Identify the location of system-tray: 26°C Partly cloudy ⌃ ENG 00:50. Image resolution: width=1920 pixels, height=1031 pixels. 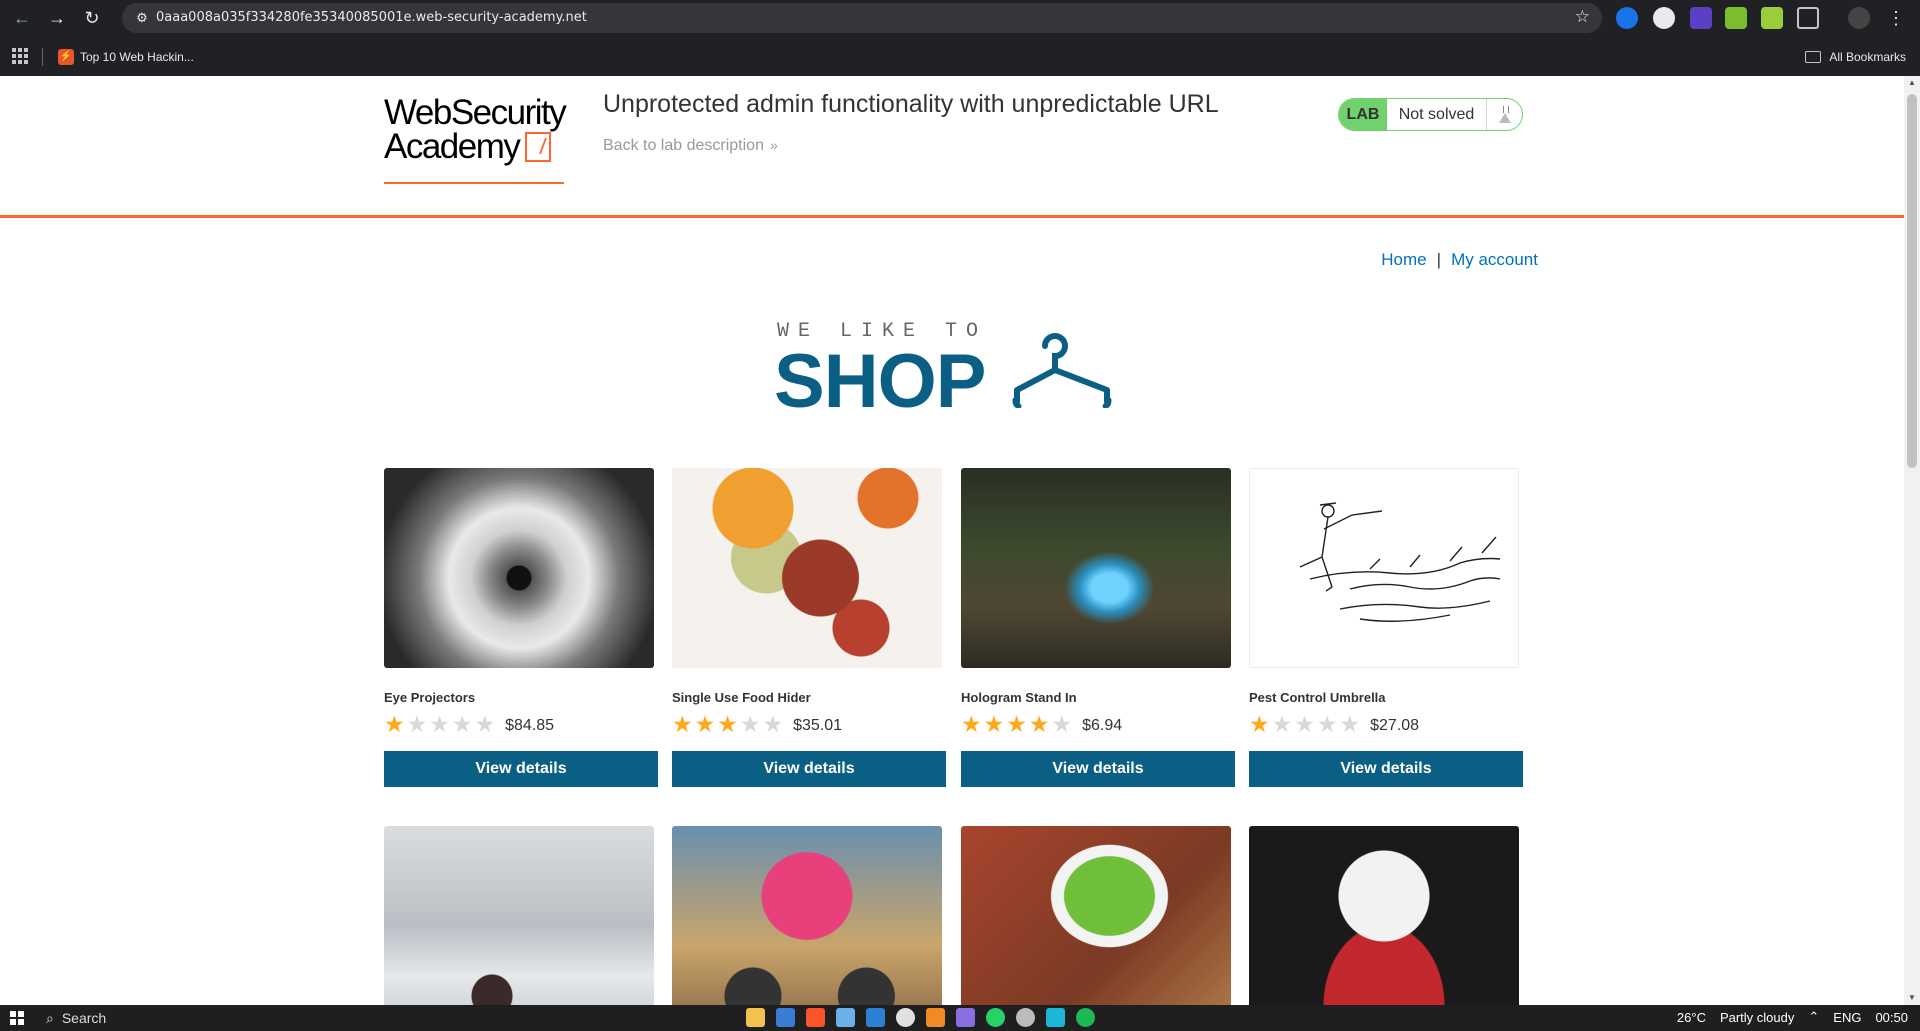
(1792, 1017).